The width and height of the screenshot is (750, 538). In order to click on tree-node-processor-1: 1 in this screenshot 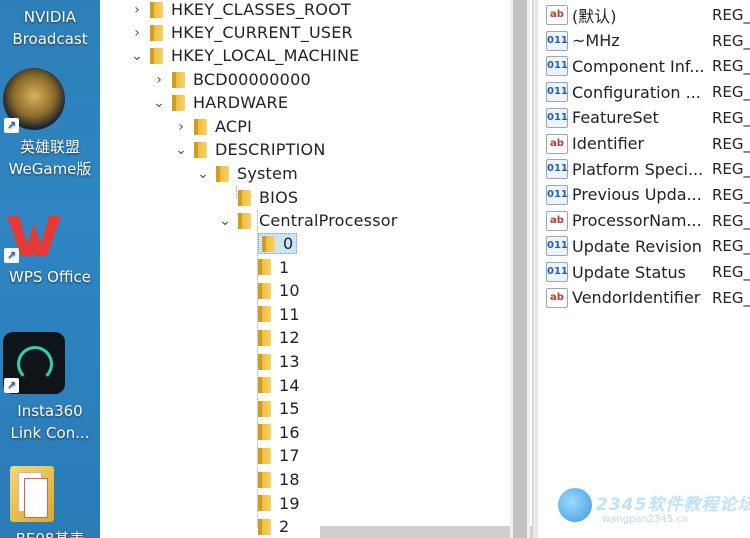, I will do `click(264, 267)`.